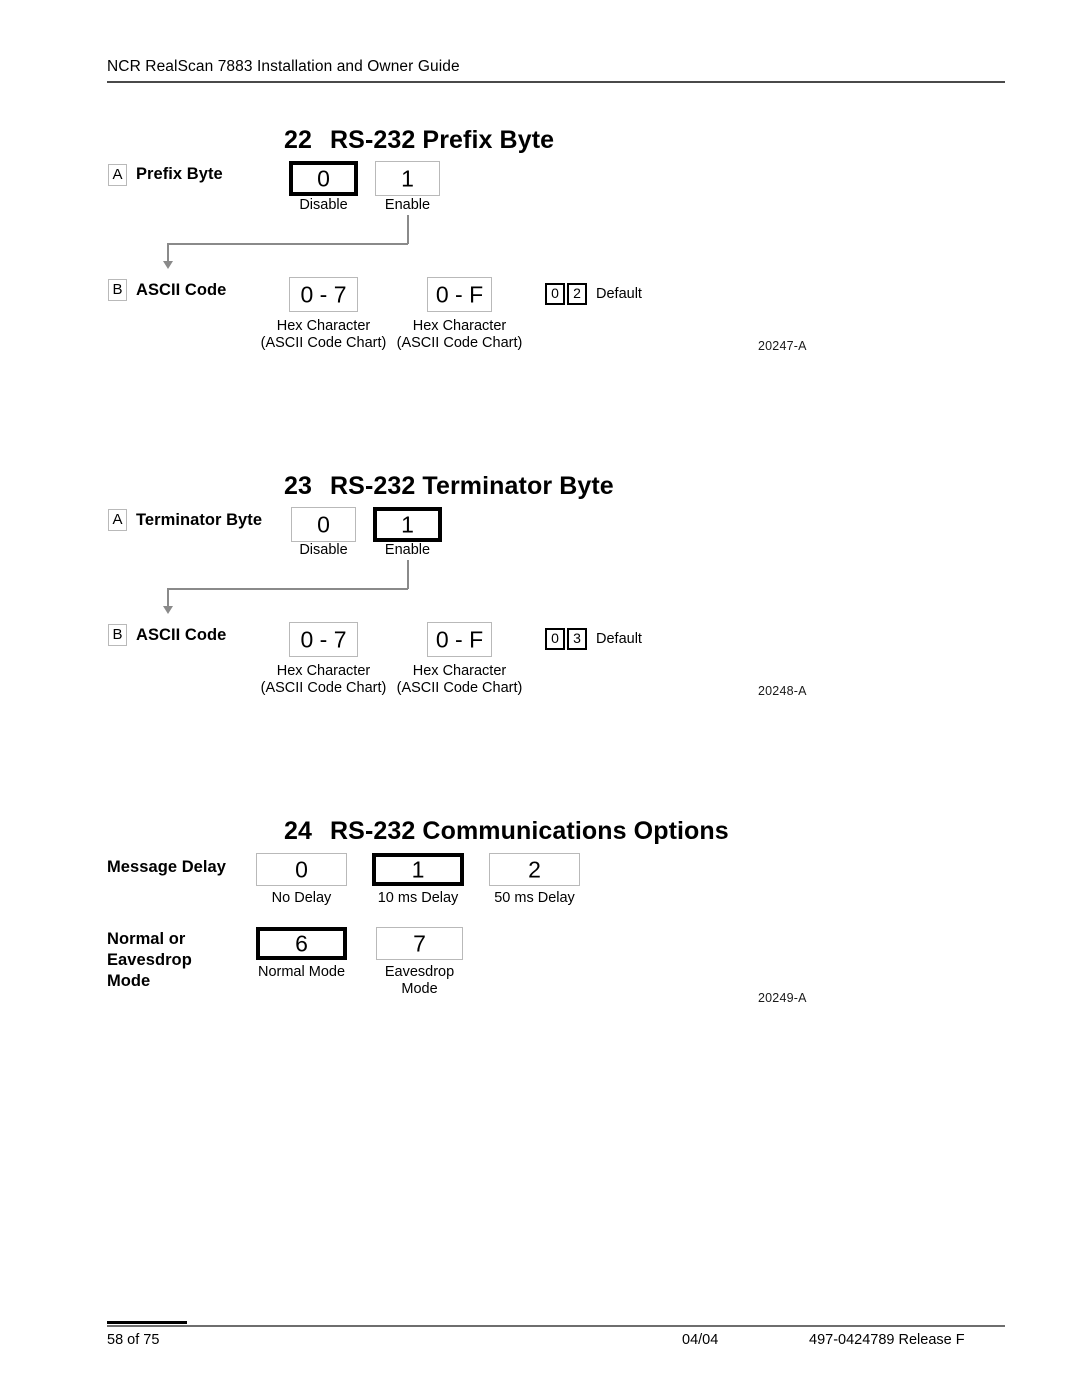  I want to click on section-22-default-label: Default, so click(619, 294).